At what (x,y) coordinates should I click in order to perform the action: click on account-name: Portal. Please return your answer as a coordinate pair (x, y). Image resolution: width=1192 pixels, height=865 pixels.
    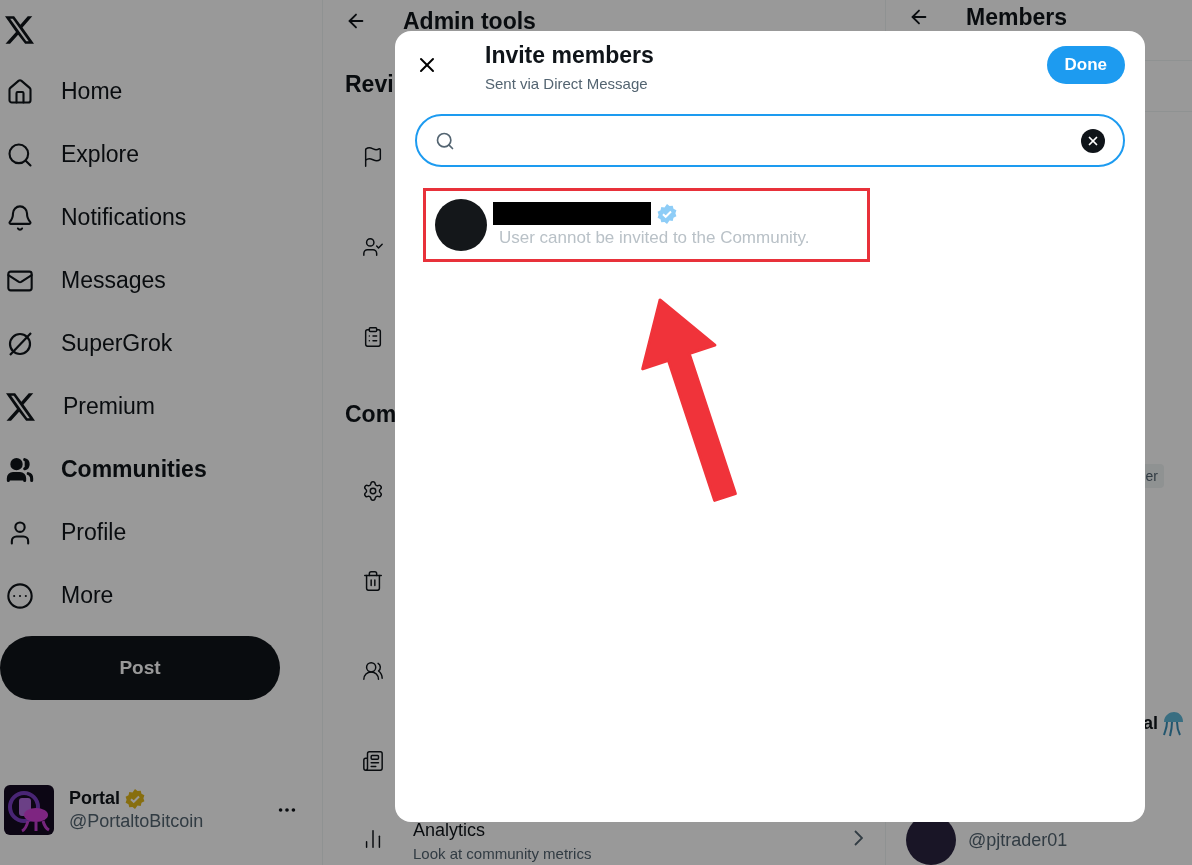
    Looking at the image, I should click on (94, 798).